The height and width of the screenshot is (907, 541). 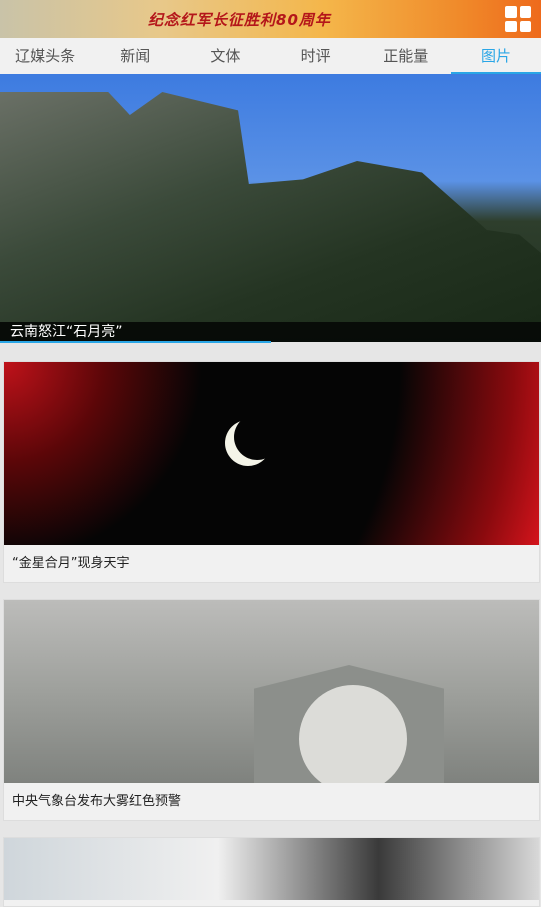 I want to click on category-tabs: 辽媒头条 新闻 文体 时评 正能量 图片, so click(x=270, y=56).